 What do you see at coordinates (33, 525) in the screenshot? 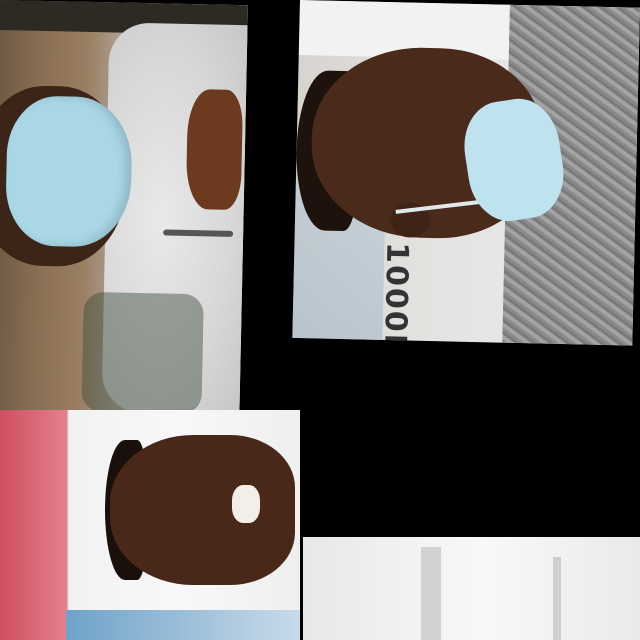
I see `pink-shirt` at bounding box center [33, 525].